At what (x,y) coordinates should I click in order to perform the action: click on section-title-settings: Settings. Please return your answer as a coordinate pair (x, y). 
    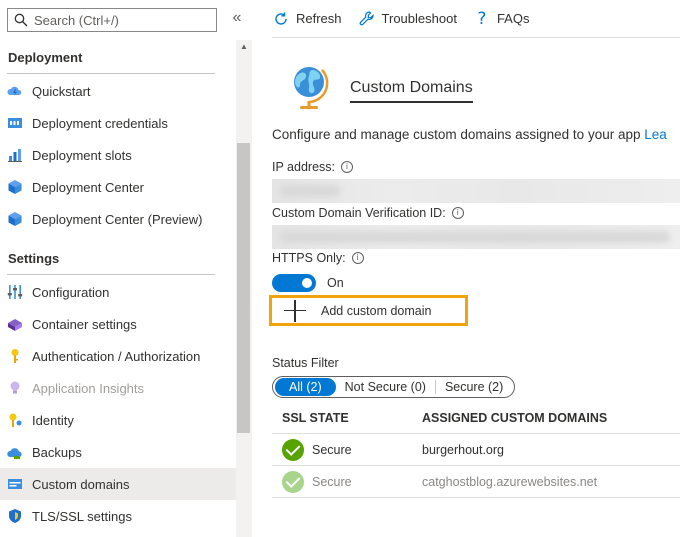
    Looking at the image, I should click on (34, 258).